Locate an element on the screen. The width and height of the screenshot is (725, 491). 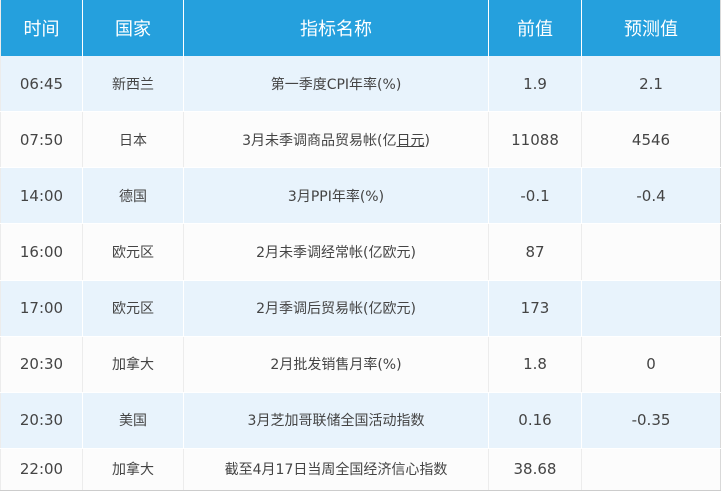
indicator-cell: 截至4月17日当周全国经济信心指数 is located at coordinates (336, 469).